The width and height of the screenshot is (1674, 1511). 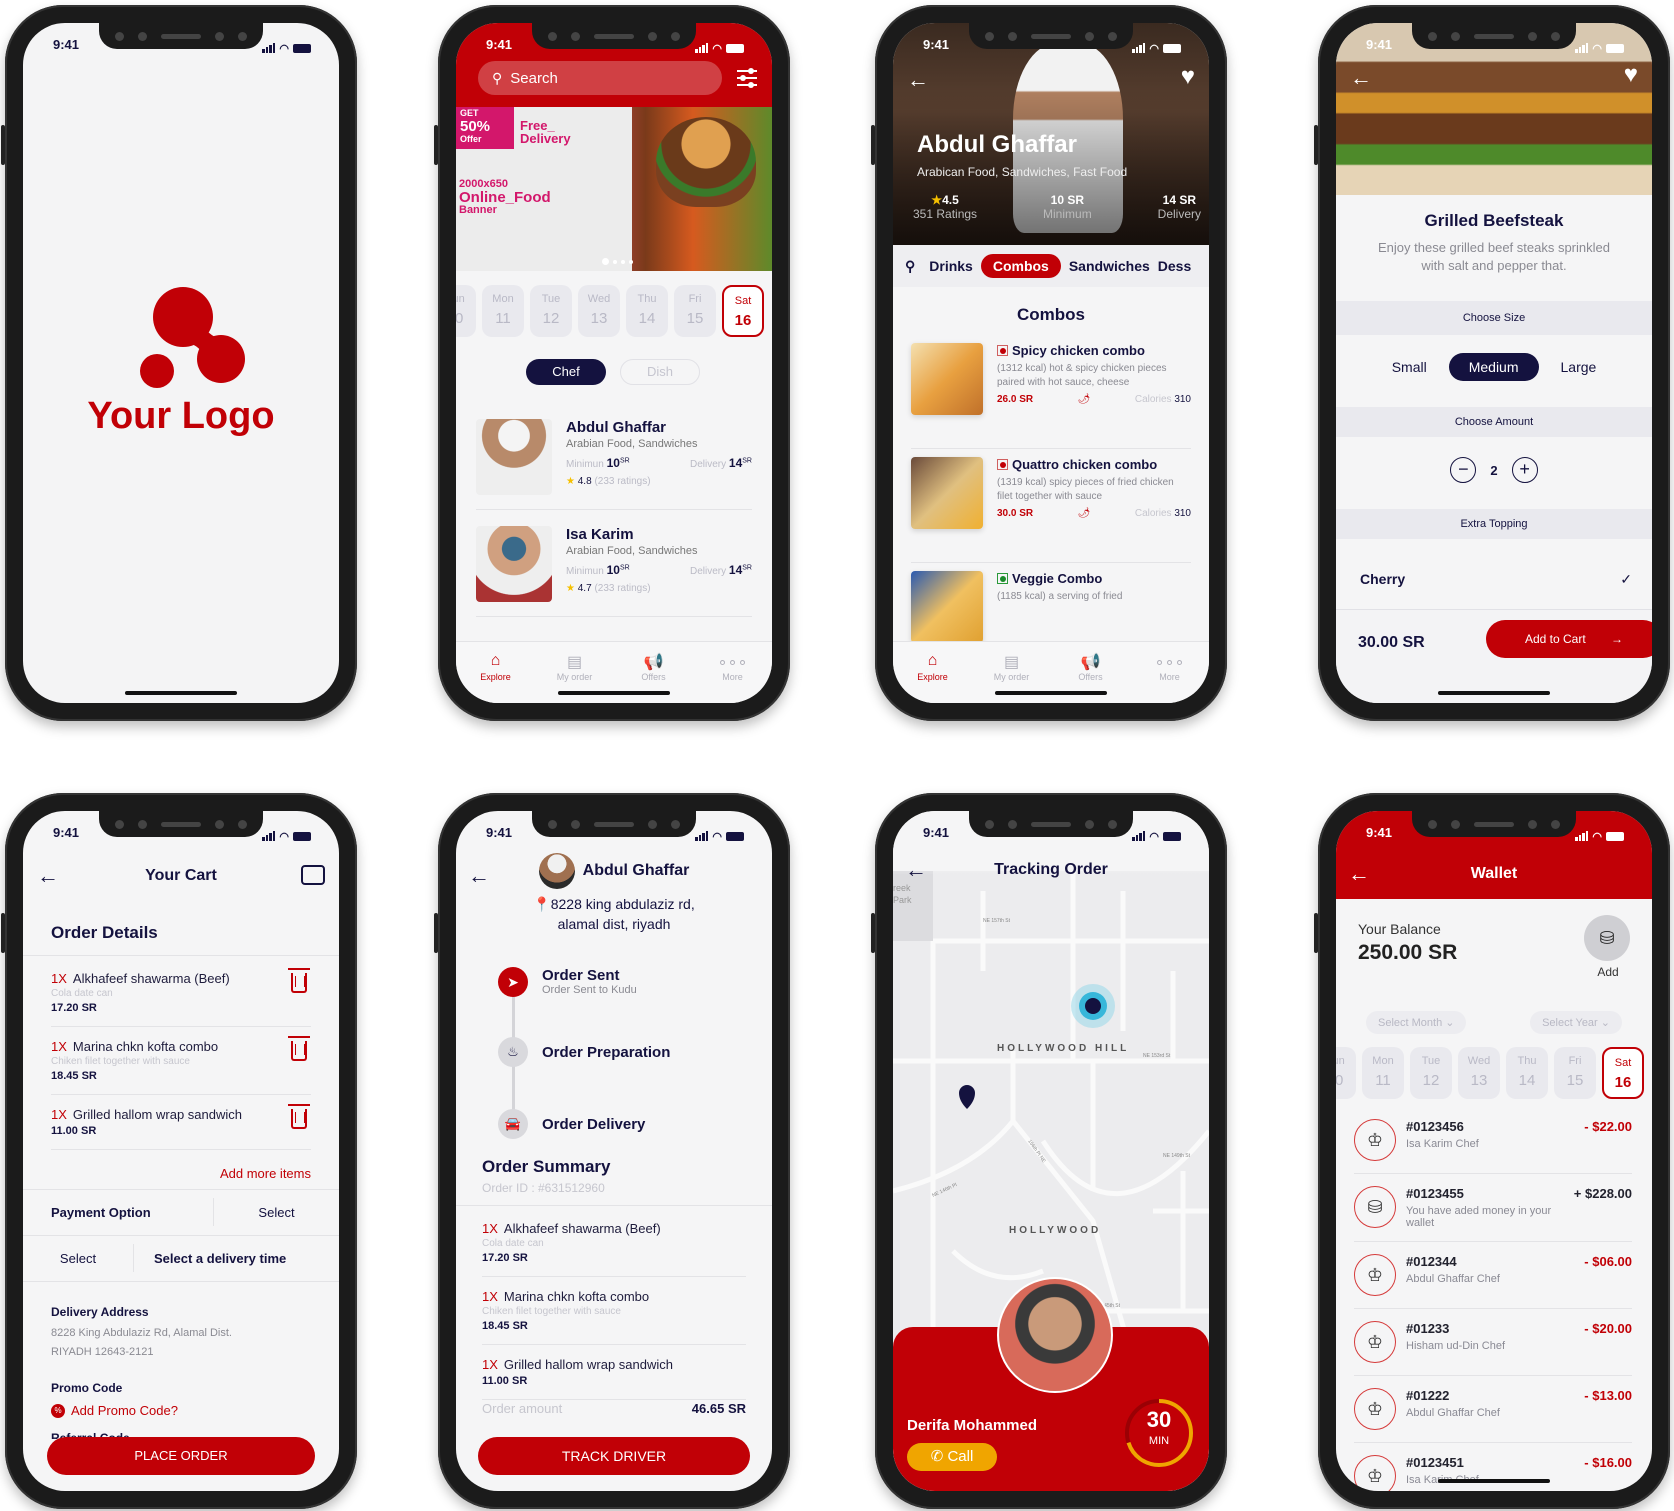 I want to click on payment-select: Select, so click(x=276, y=1212).